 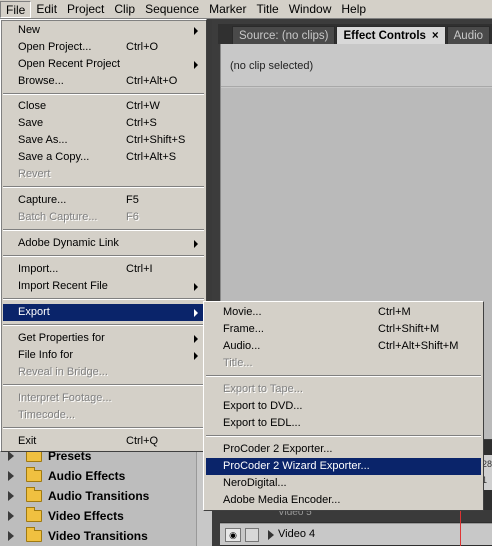 What do you see at coordinates (34, 312) in the screenshot?
I see `menu-item-label: Export` at bounding box center [34, 312].